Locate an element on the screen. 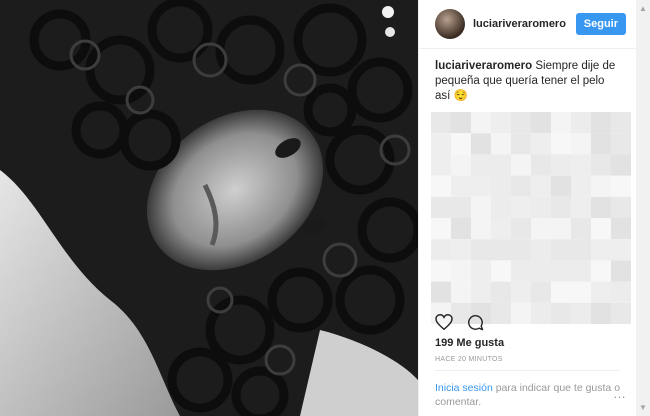  header-username: luciariveraromero is located at coordinates (524, 24).